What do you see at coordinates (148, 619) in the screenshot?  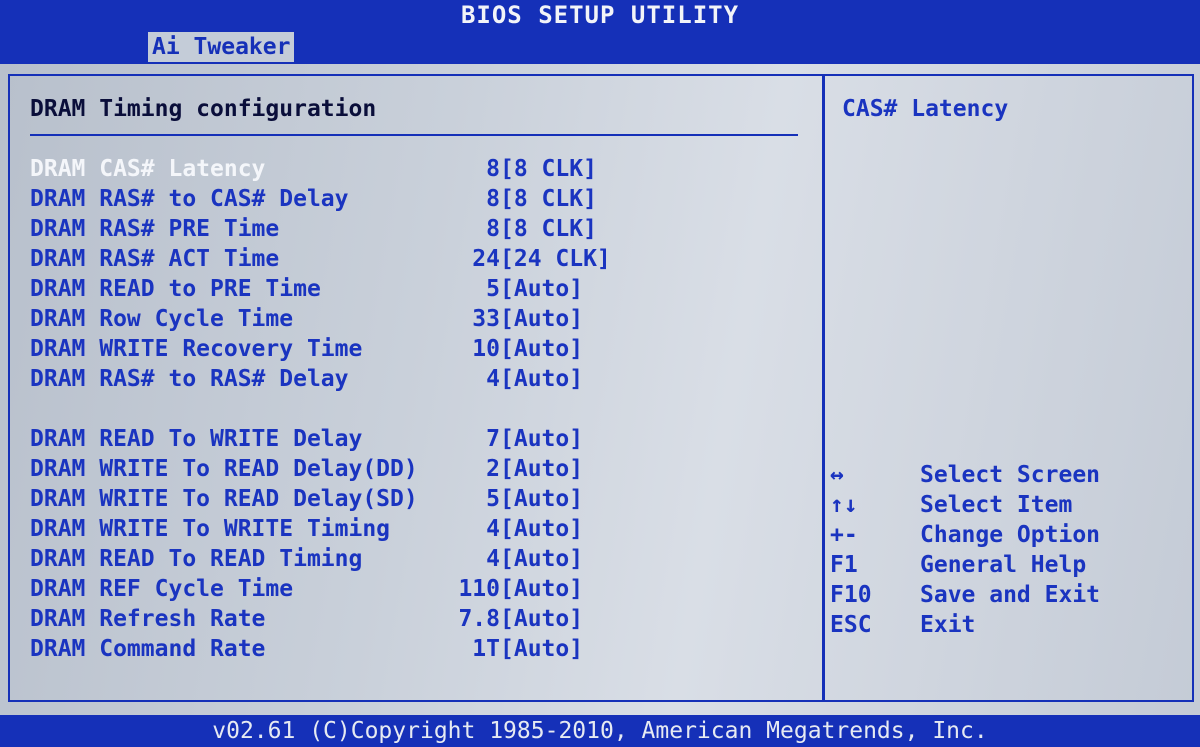 I see `setting-label: DRAM Refresh Rate` at bounding box center [148, 619].